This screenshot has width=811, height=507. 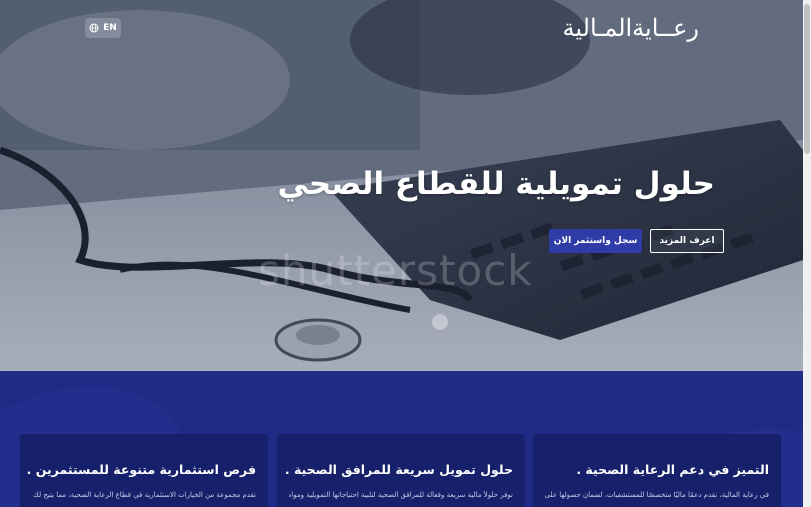 I want to click on feature-card-title: فرص استثمارية متنوعة للمستثمرين ., so click(x=141, y=469).